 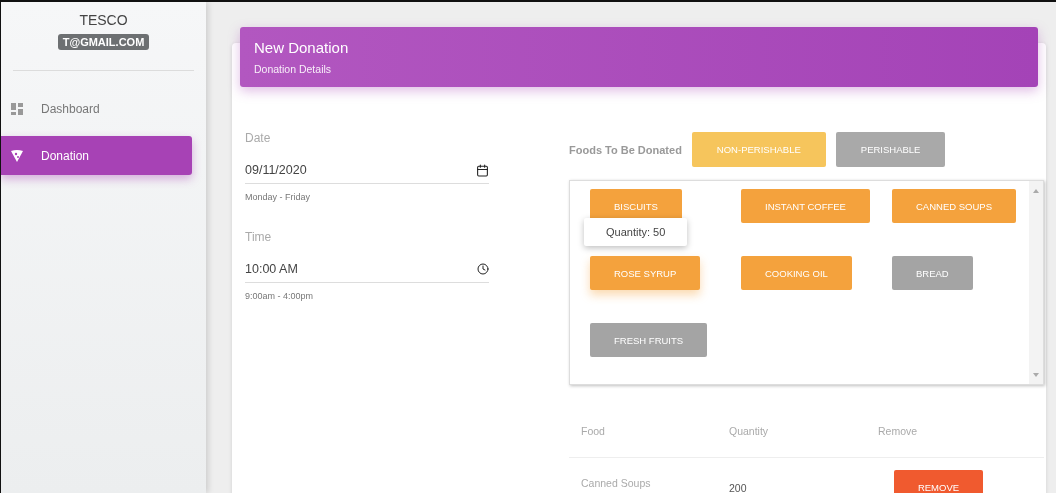 I want to click on food-button: CANNED SOUPS, so click(x=954, y=206).